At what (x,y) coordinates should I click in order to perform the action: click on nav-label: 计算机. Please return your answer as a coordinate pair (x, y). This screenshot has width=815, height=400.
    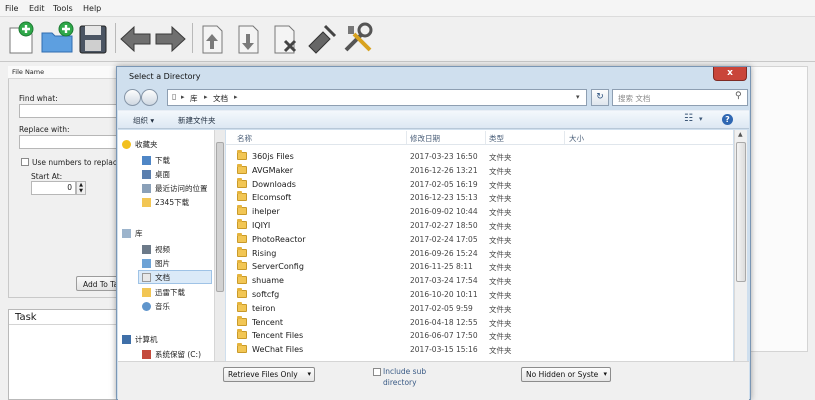
    Looking at the image, I should click on (146, 339).